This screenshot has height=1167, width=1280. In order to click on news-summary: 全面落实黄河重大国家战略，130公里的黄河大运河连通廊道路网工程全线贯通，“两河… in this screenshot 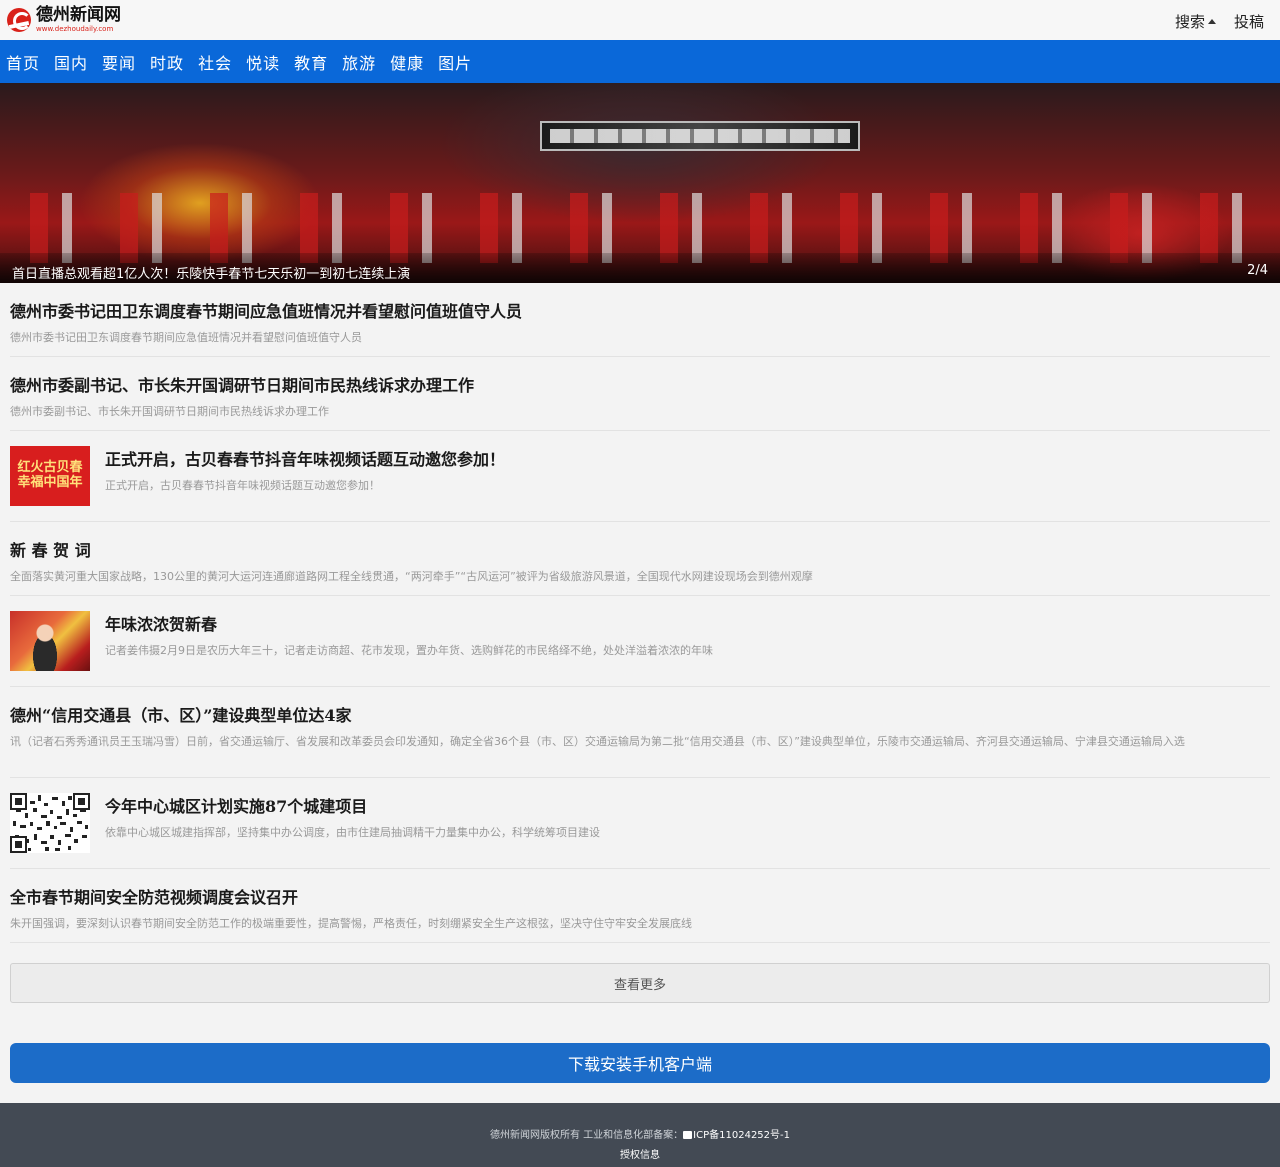, I will do `click(411, 576)`.